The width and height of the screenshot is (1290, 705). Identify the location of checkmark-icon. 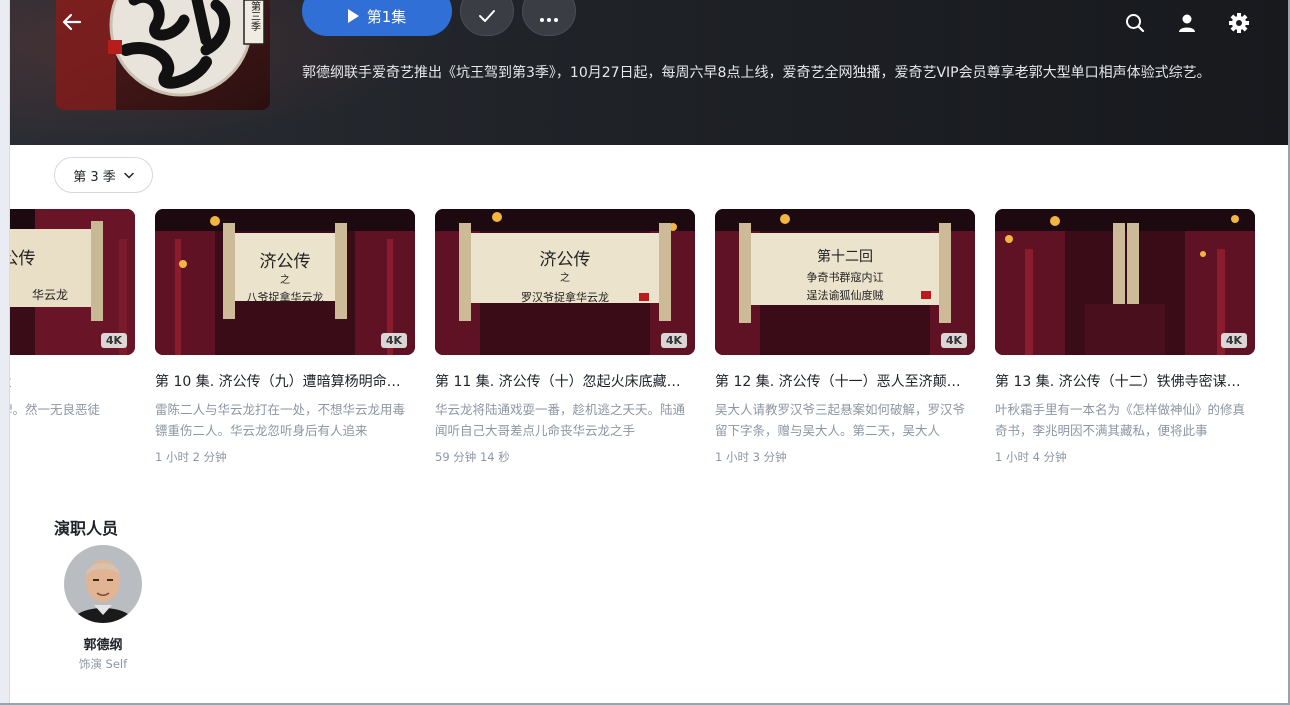
(487, 16).